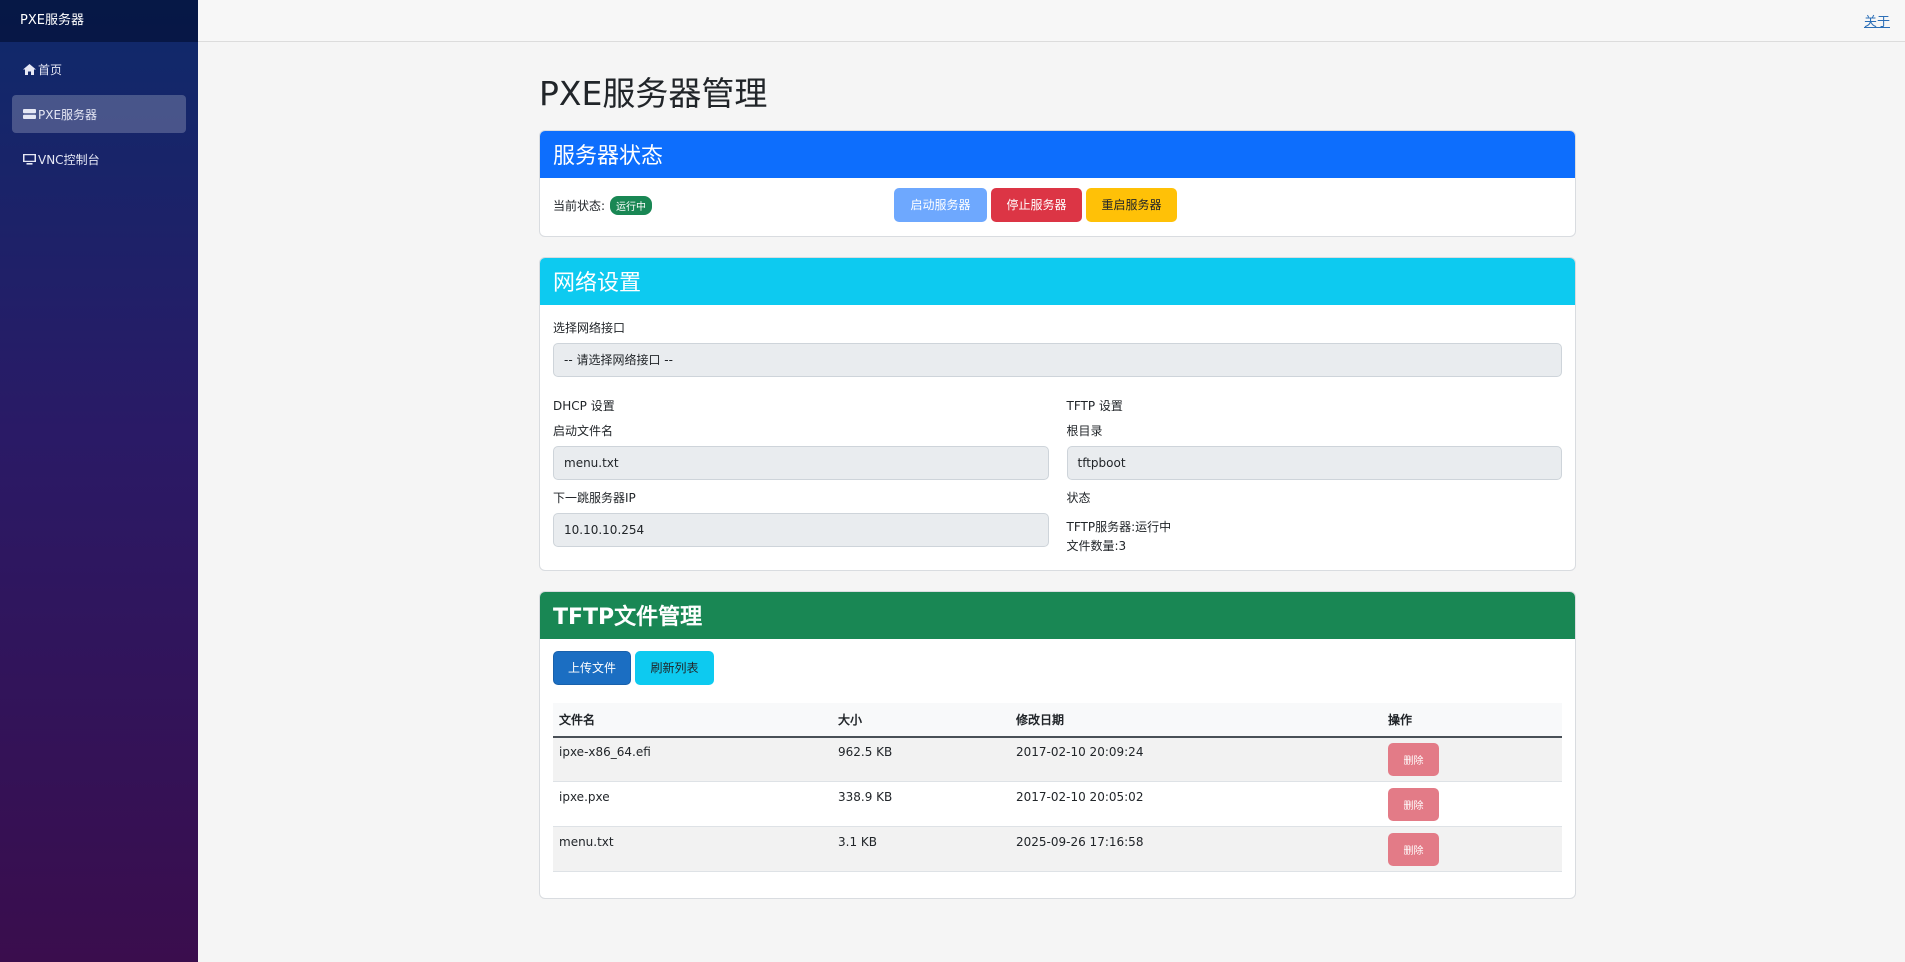 Image resolution: width=1905 pixels, height=962 pixels. What do you see at coordinates (1084, 430) in the screenshot?
I see `root-dir-label: 根目录` at bounding box center [1084, 430].